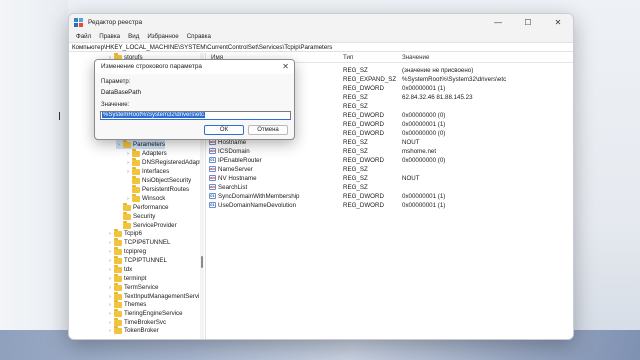  I want to click on dialog-close-button: ✕, so click(285, 67).